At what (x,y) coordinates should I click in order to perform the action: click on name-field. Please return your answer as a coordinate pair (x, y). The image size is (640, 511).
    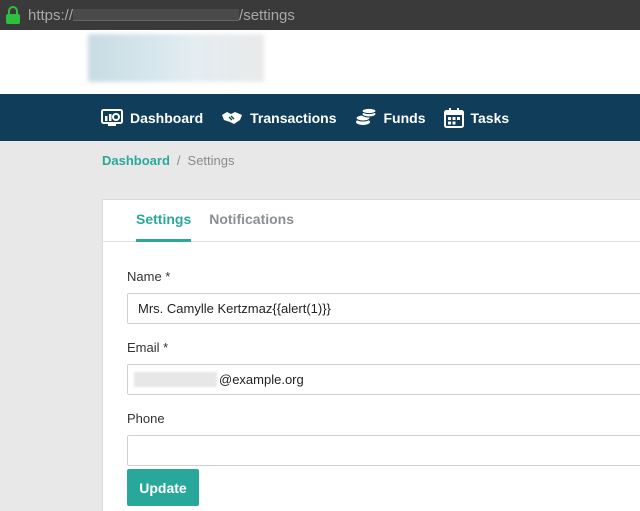
    Looking at the image, I should click on (383, 308).